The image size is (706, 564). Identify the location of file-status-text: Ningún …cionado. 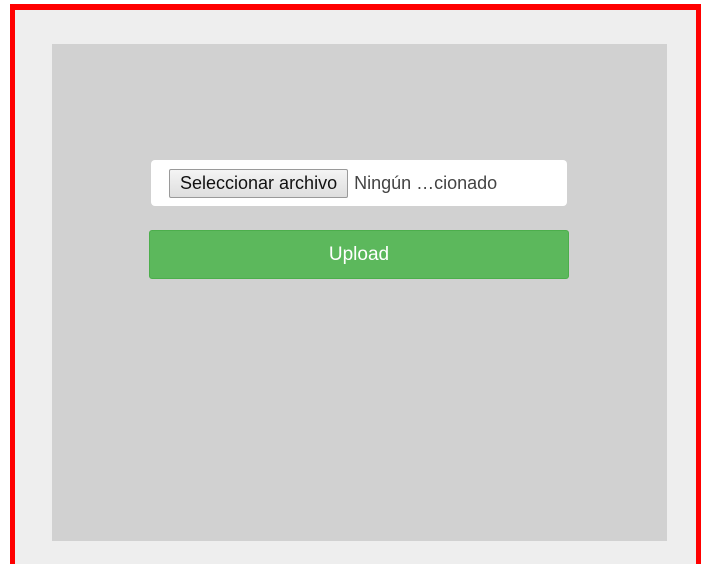
(426, 182).